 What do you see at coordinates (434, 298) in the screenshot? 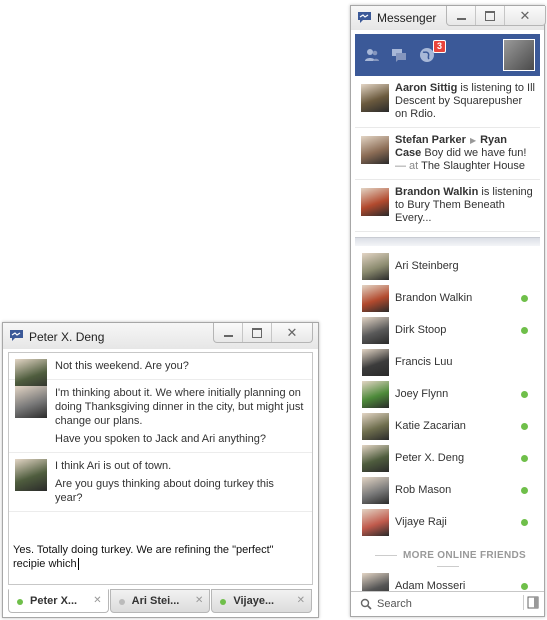
I see `friend-name: Brandon Walkin` at bounding box center [434, 298].